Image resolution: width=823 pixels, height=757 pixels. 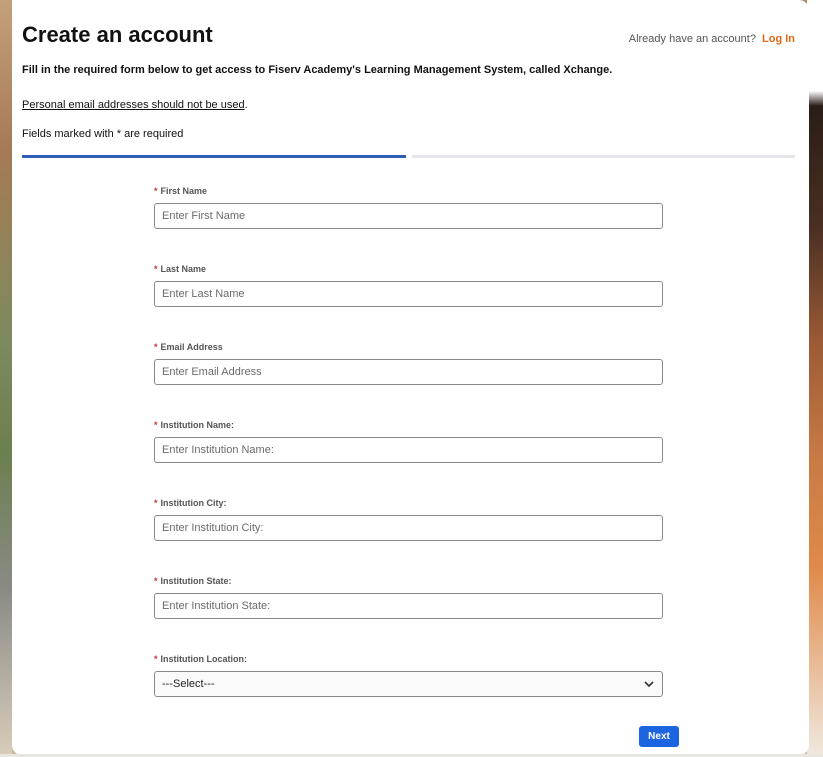 What do you see at coordinates (197, 425) in the screenshot?
I see `institution-name-label-text: Institution Name:` at bounding box center [197, 425].